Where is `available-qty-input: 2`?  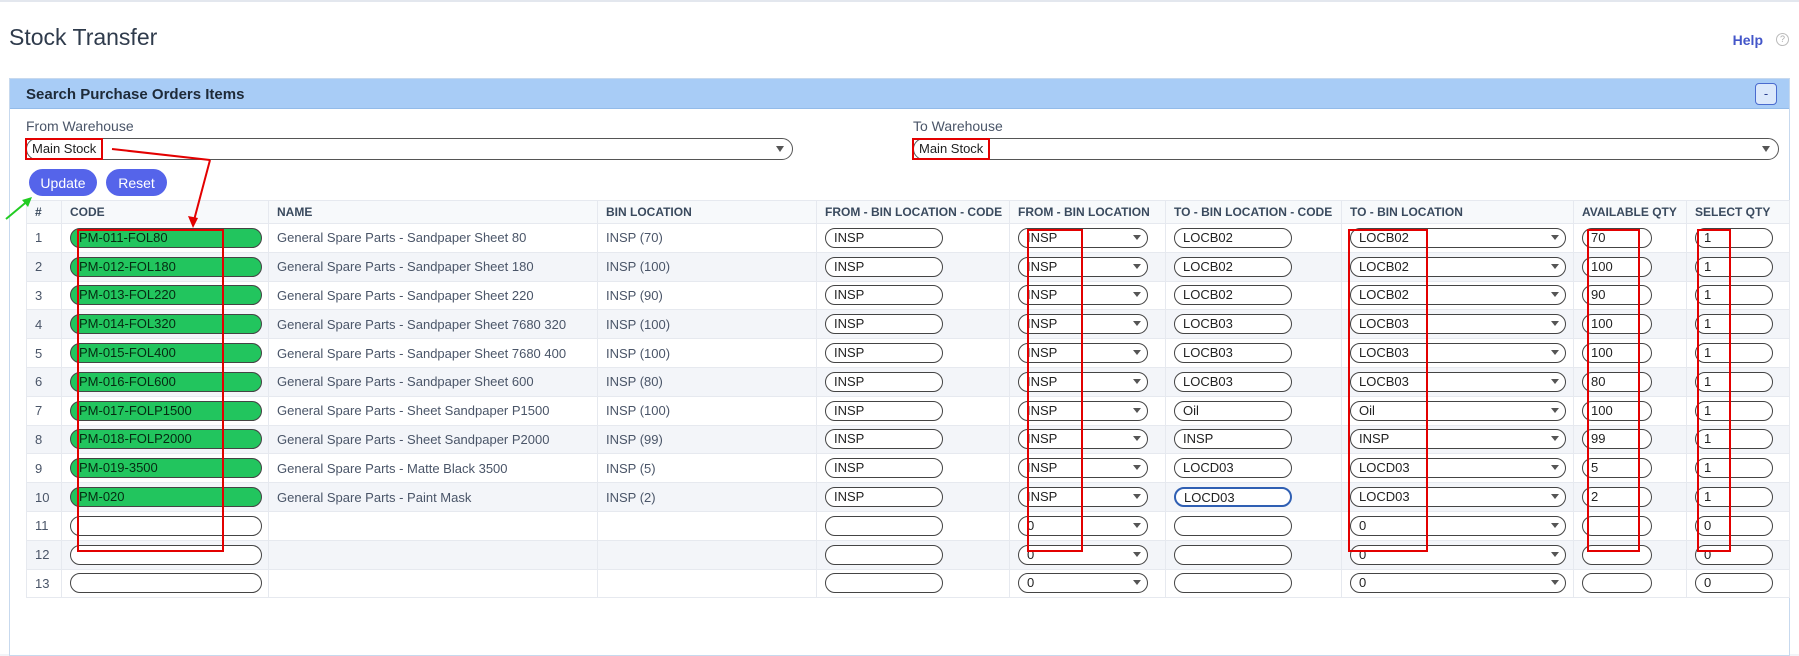 available-qty-input: 2 is located at coordinates (1617, 497).